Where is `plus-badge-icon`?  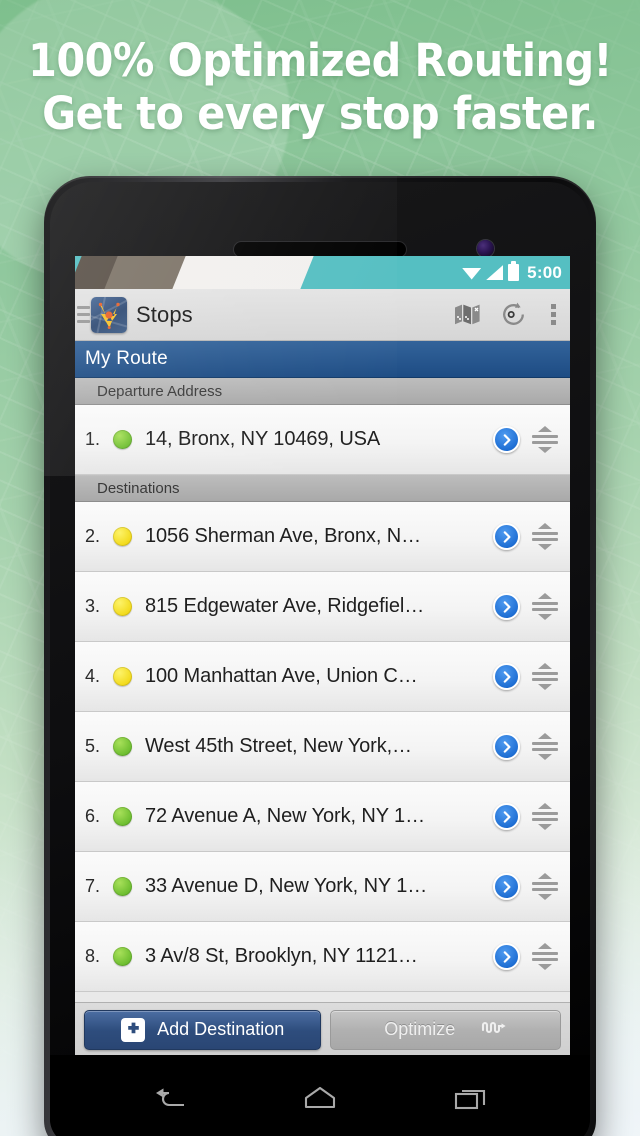
plus-badge-icon is located at coordinates (133, 1029).